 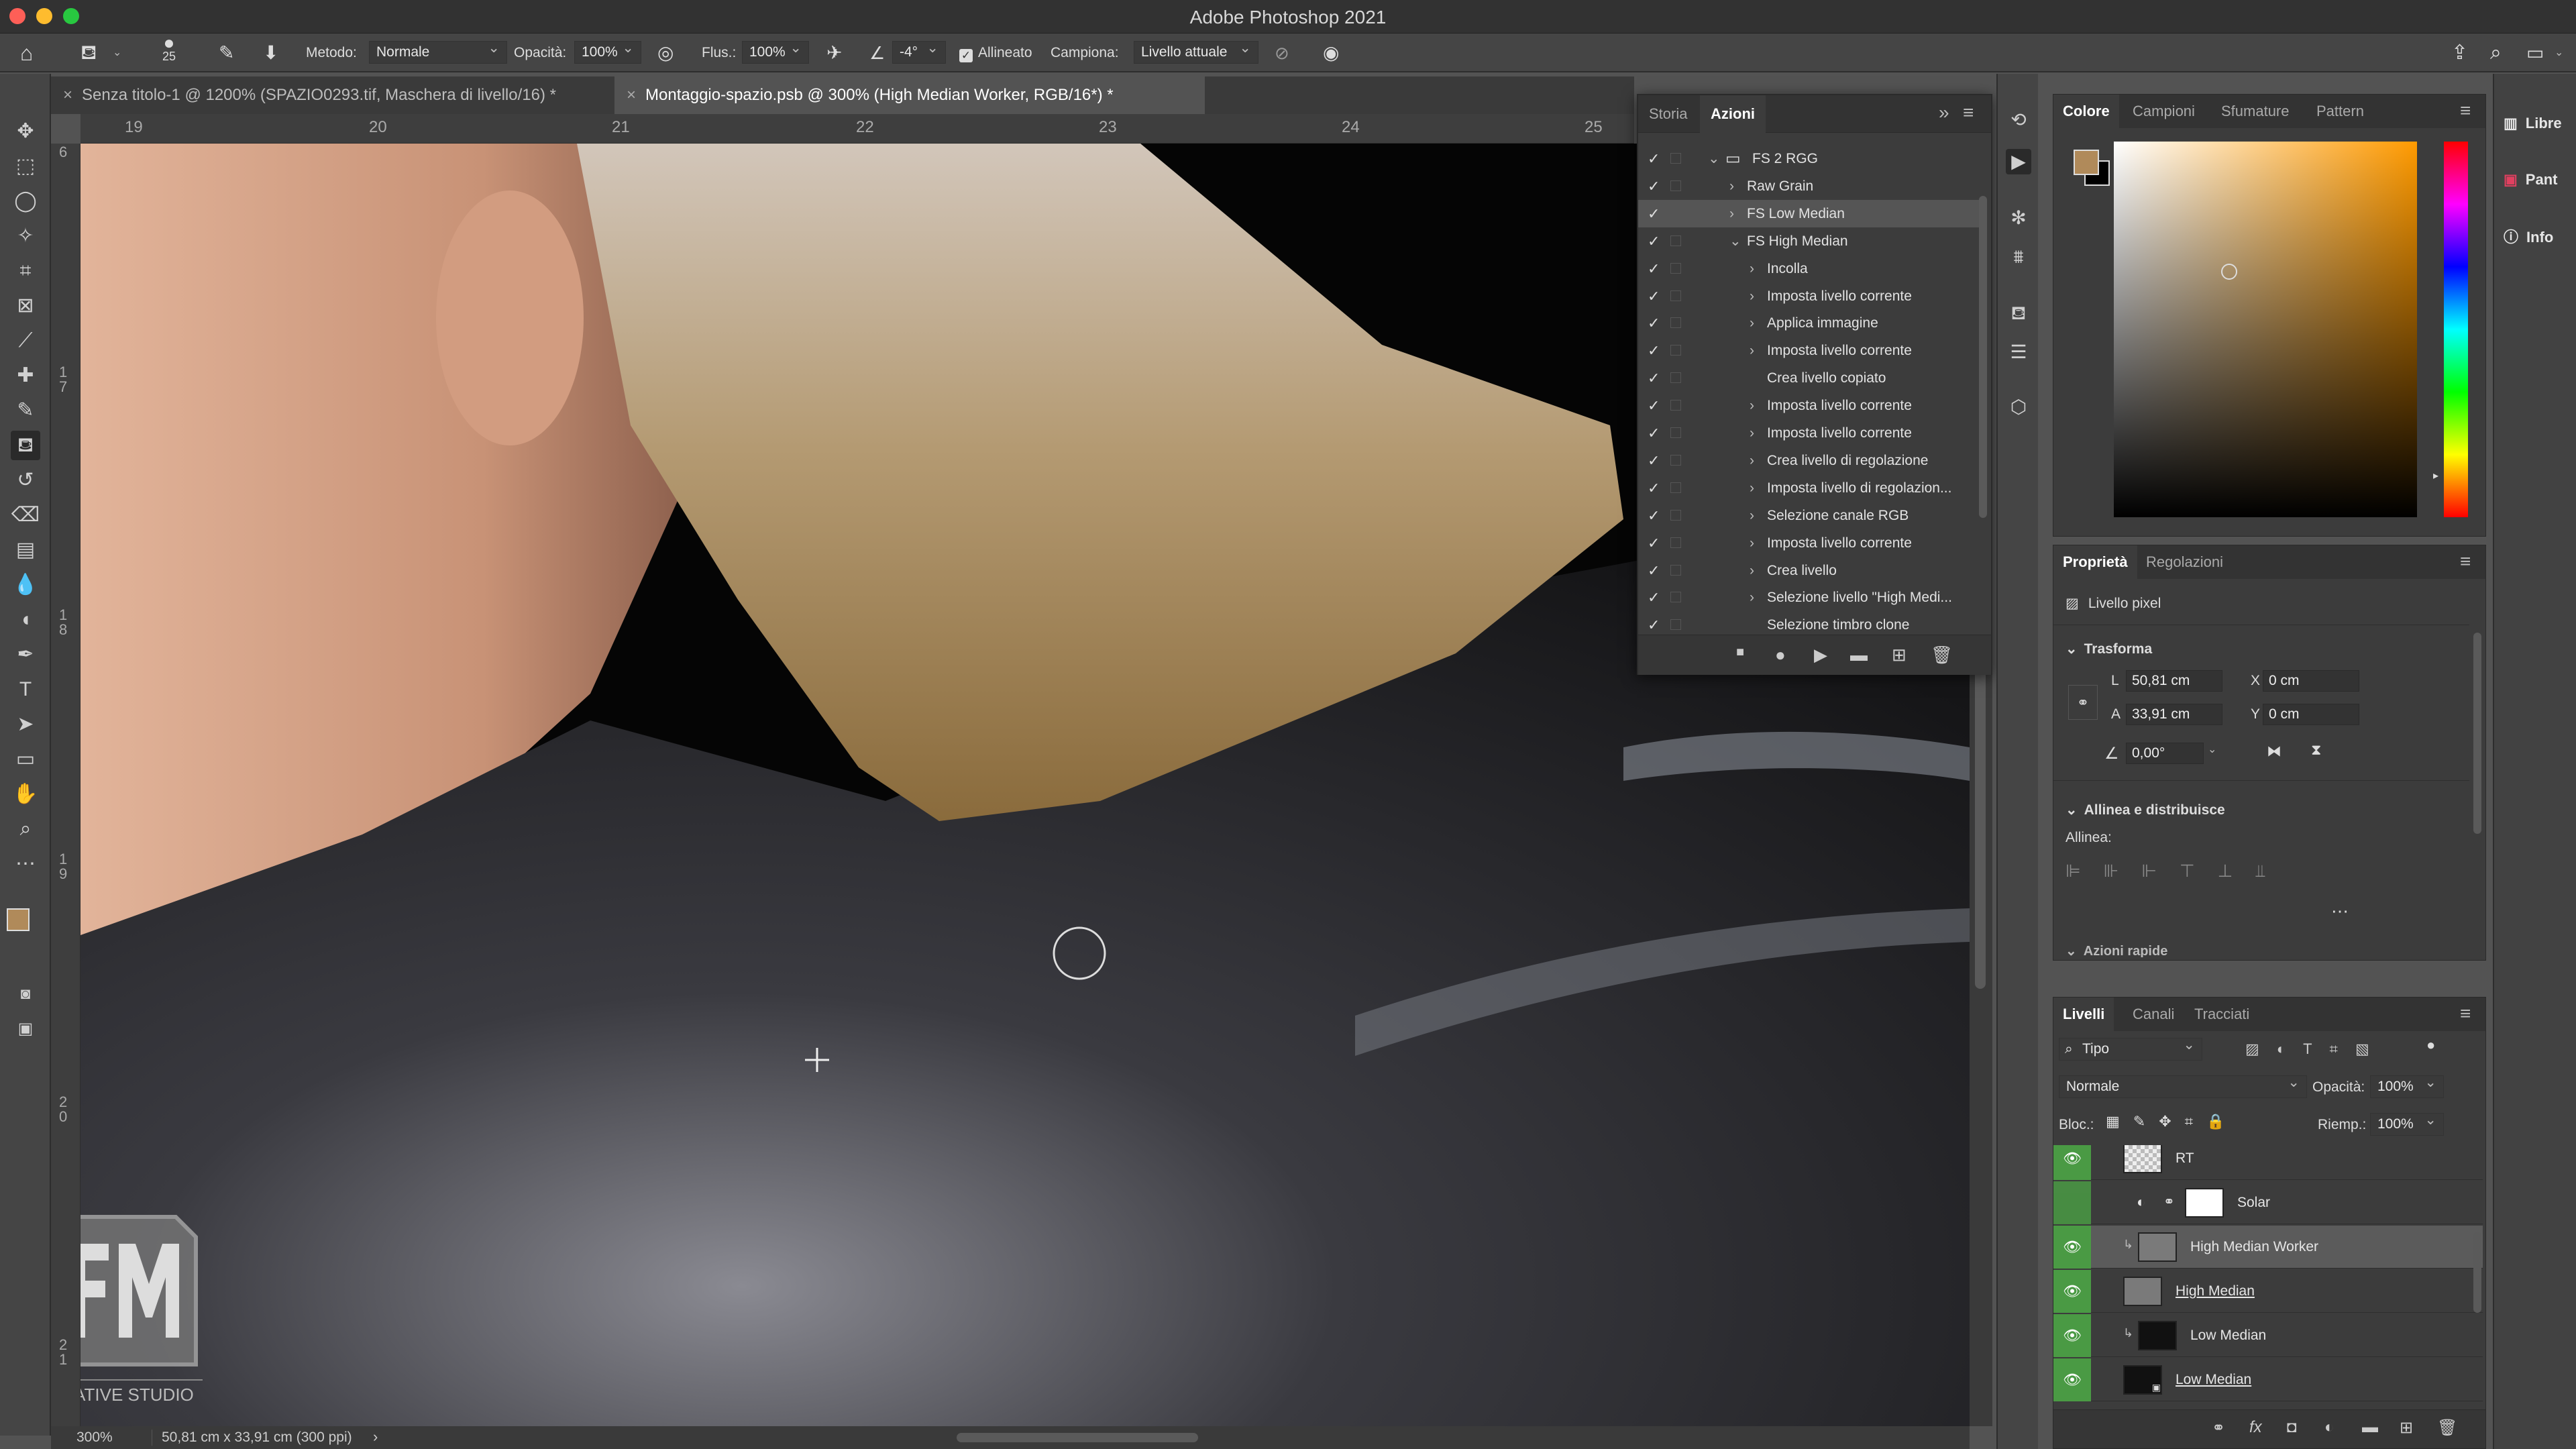 What do you see at coordinates (25, 306) in the screenshot?
I see `frame-tool-icon: ⊠` at bounding box center [25, 306].